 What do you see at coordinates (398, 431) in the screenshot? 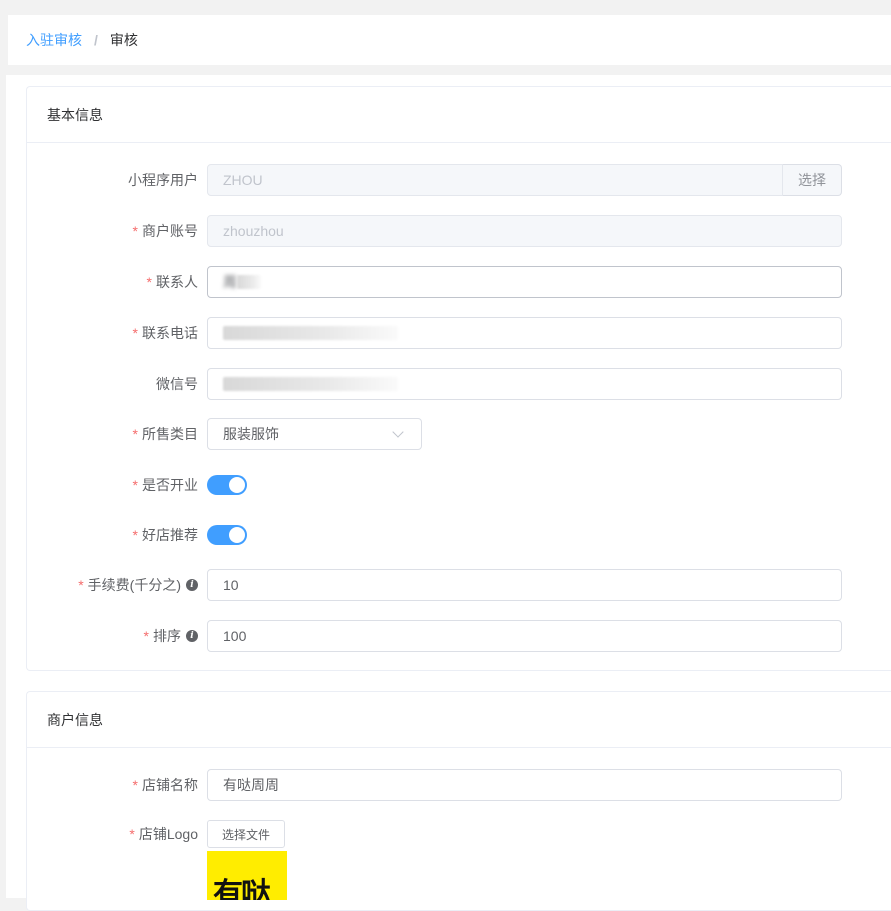
I see `chevron-down-icon` at bounding box center [398, 431].